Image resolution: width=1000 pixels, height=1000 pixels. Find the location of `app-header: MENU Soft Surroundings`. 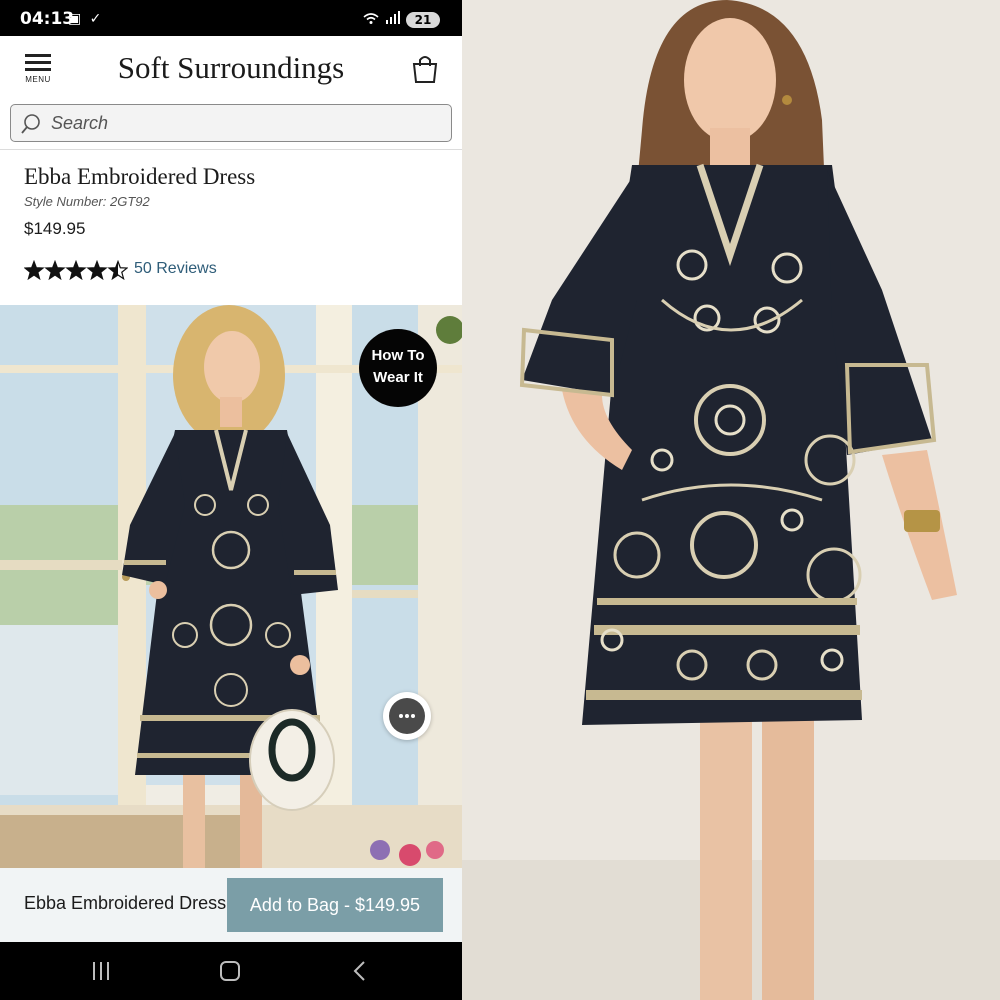

app-header: MENU Soft Surroundings is located at coordinates (231, 68).